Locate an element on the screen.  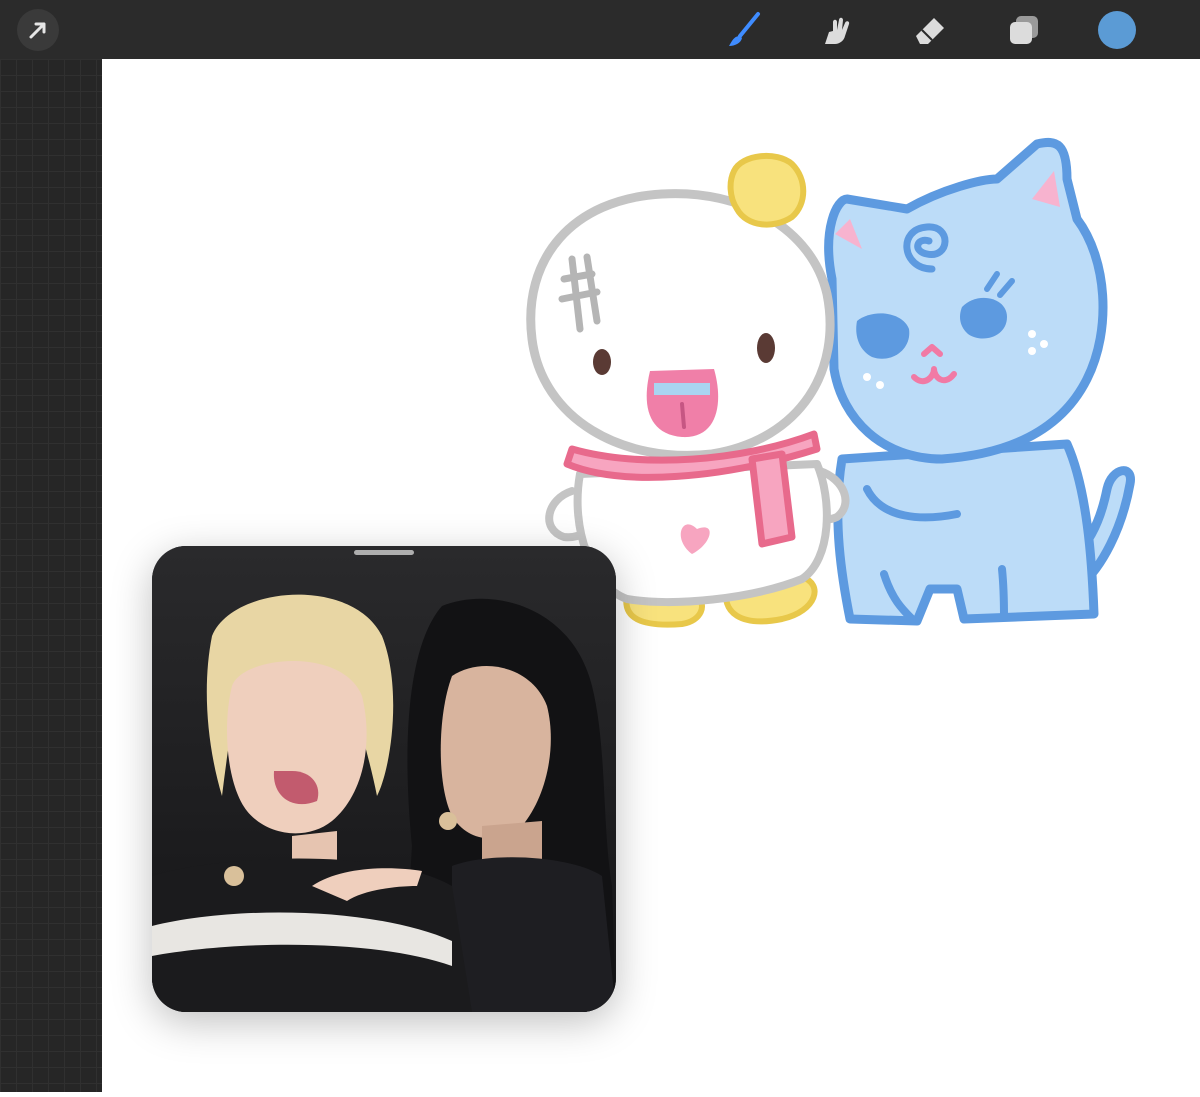
brush-icon is located at coordinates (744, 29).